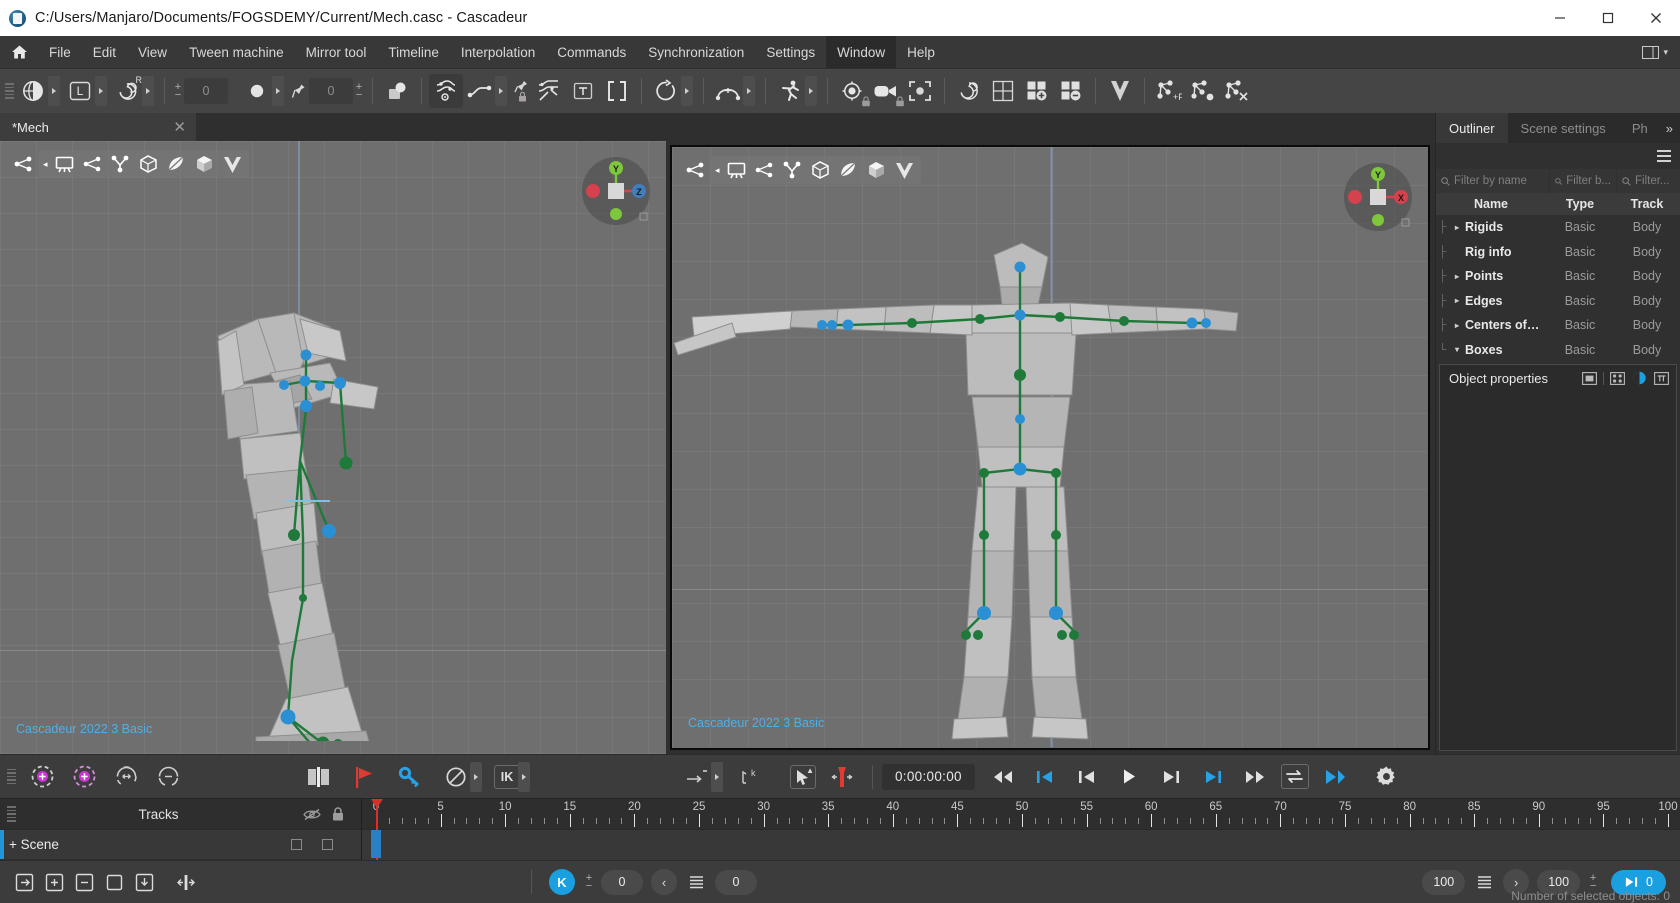 The height and width of the screenshot is (903, 1680). I want to click on delete-frame-icon, so click(84, 882).